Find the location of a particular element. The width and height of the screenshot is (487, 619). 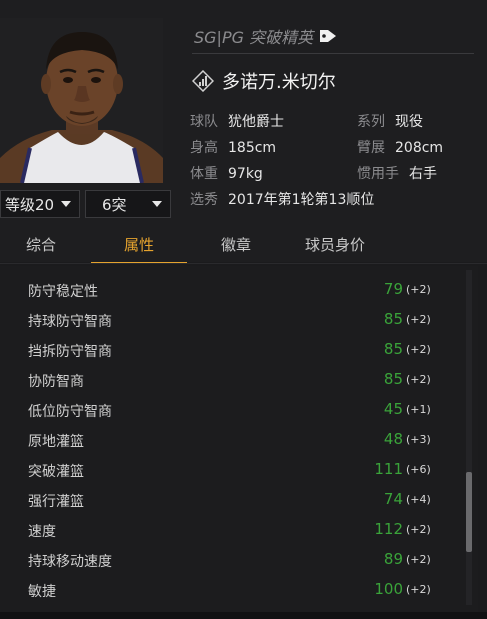

attribute-value: 100 is located at coordinates (388, 589).